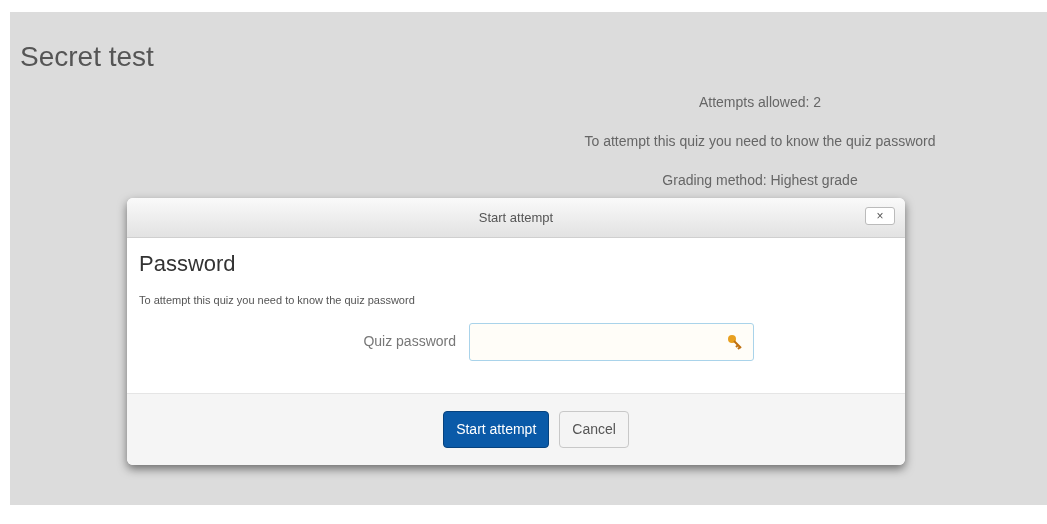  I want to click on cancel-button: Cancel, so click(594, 429).